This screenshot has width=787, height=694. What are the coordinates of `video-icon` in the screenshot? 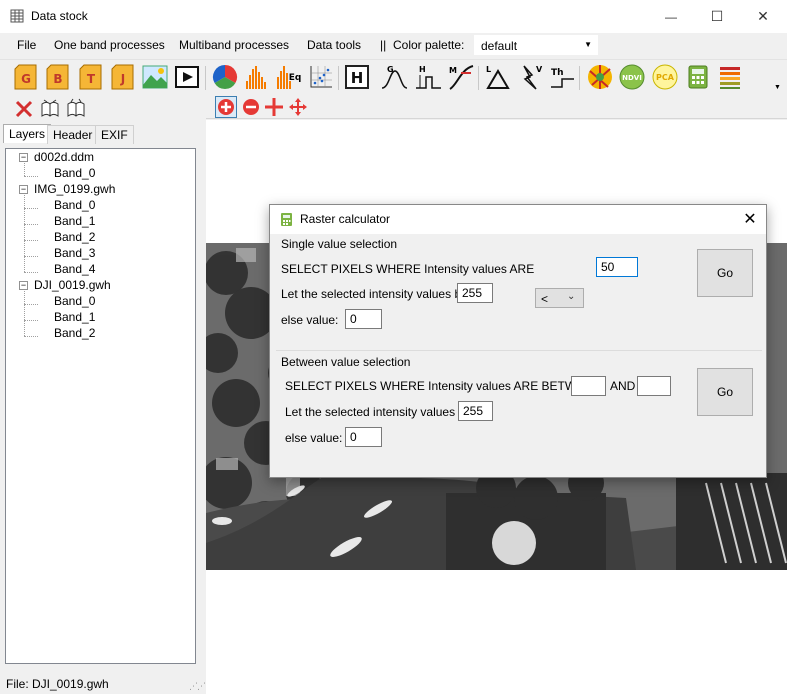 It's located at (187, 77).